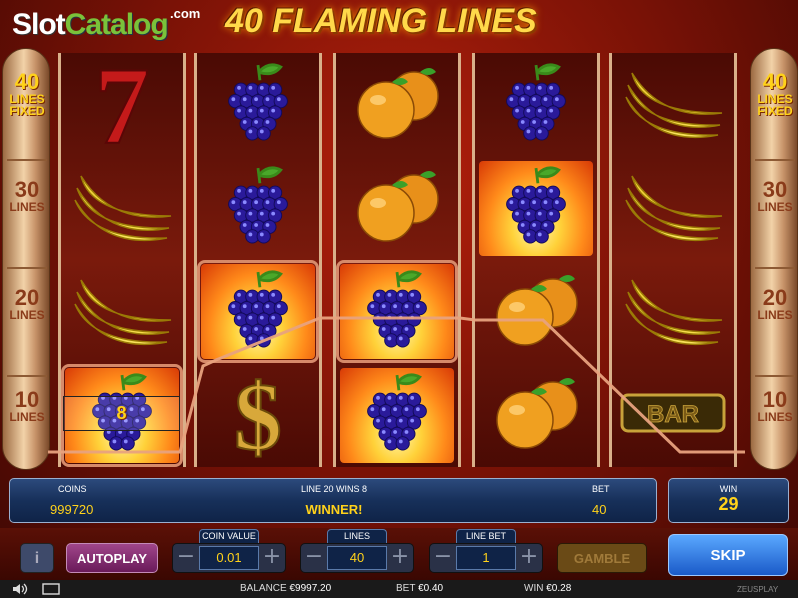 The image size is (798, 598). Describe the element at coordinates (775, 111) in the screenshot. I see `line-indicator-fixed-label: FIXED` at that location.